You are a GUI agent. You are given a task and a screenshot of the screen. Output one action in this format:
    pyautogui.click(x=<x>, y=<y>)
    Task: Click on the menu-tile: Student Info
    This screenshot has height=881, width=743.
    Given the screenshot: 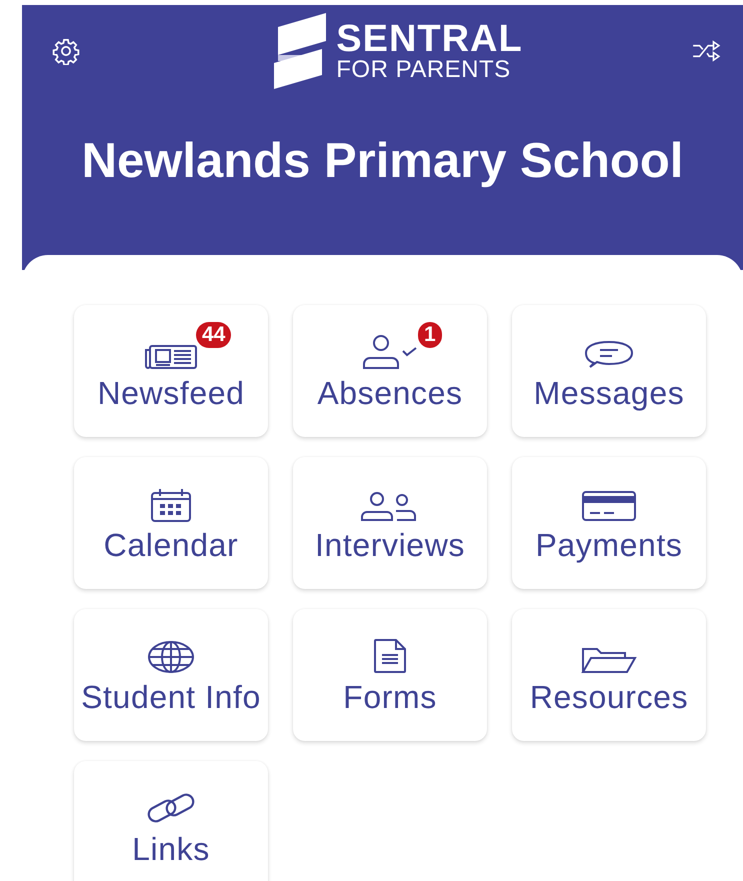 What is the action you would take?
    pyautogui.click(x=171, y=675)
    